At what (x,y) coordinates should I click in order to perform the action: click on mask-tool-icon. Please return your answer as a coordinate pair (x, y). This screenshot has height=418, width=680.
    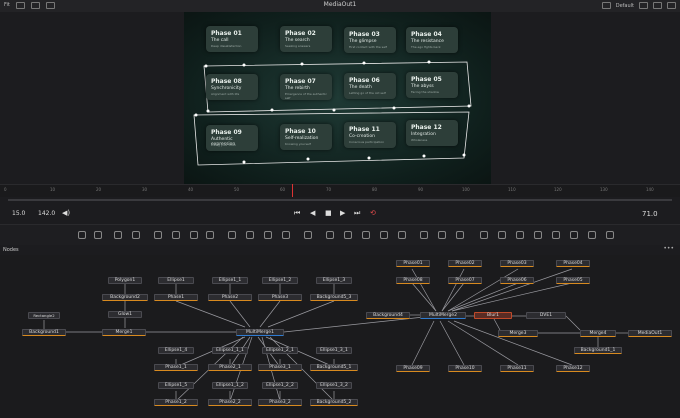
    Looking at the image, I should click on (158, 235).